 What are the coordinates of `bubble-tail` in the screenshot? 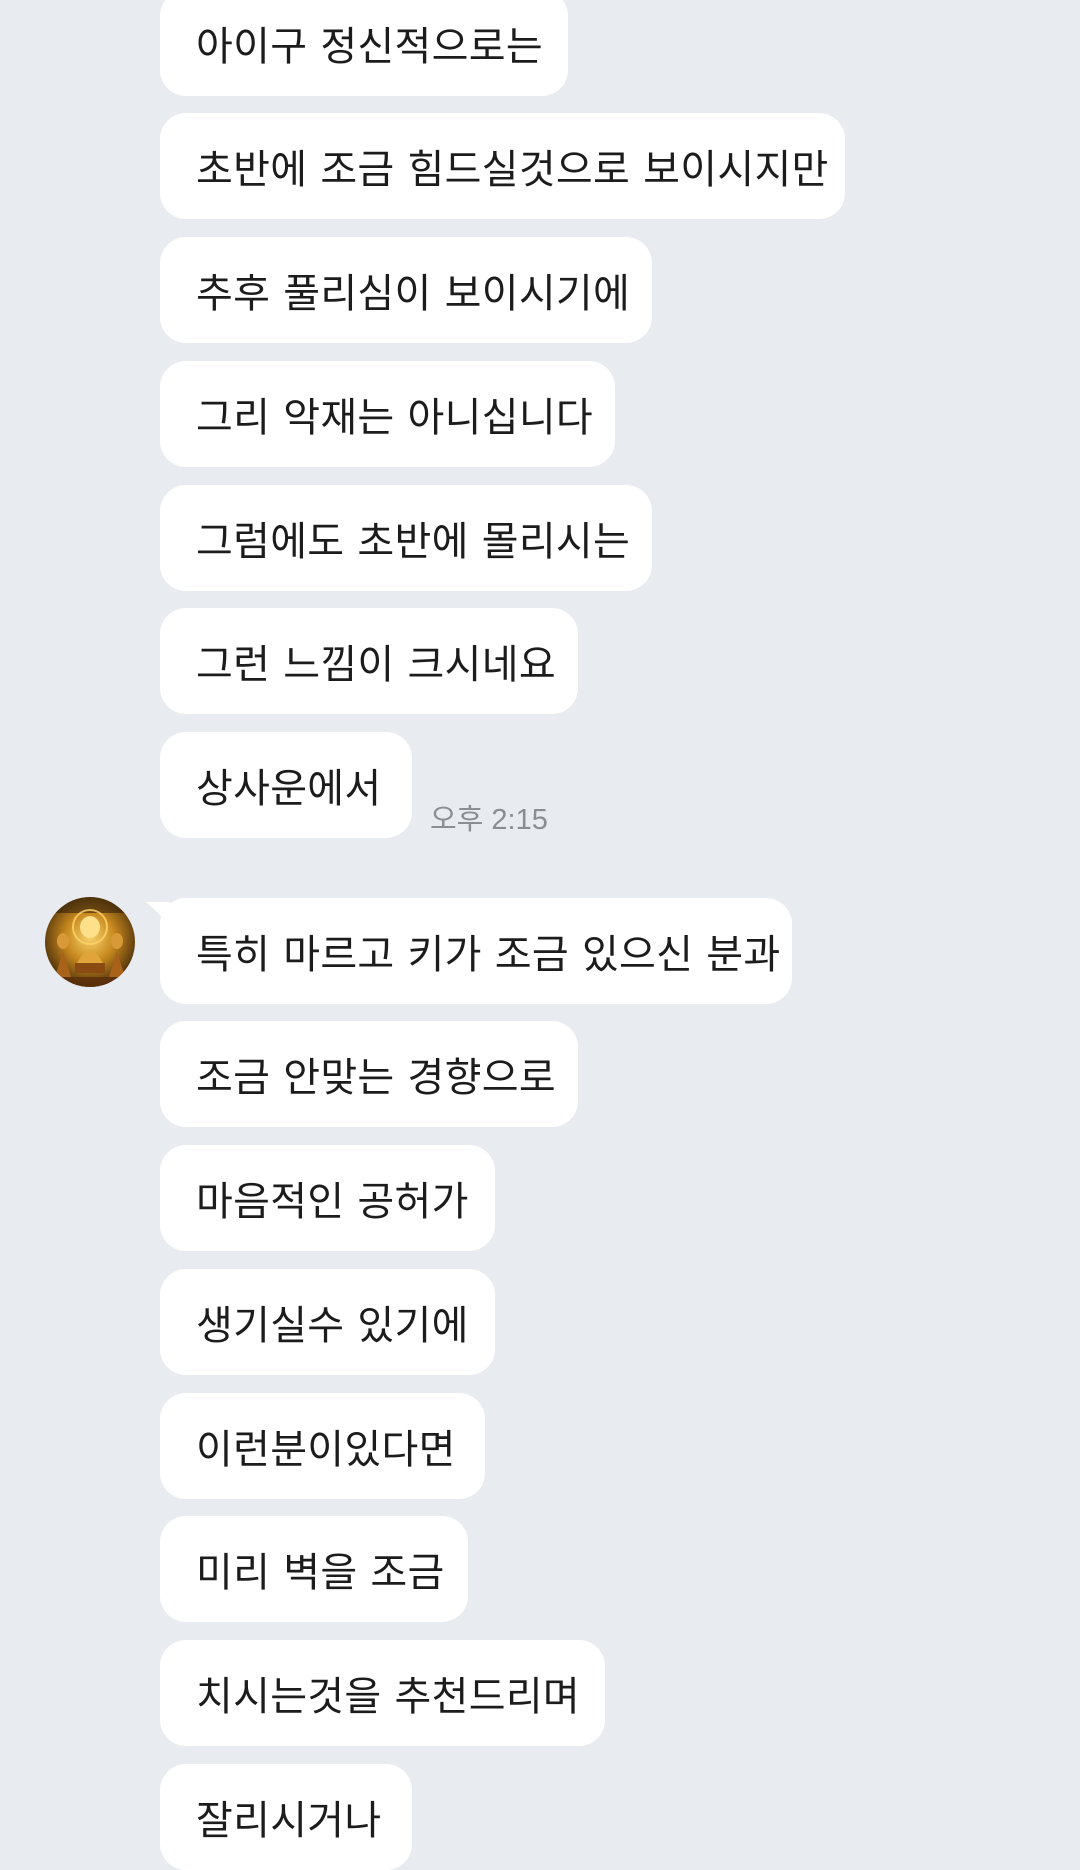 It's located at (158, 913).